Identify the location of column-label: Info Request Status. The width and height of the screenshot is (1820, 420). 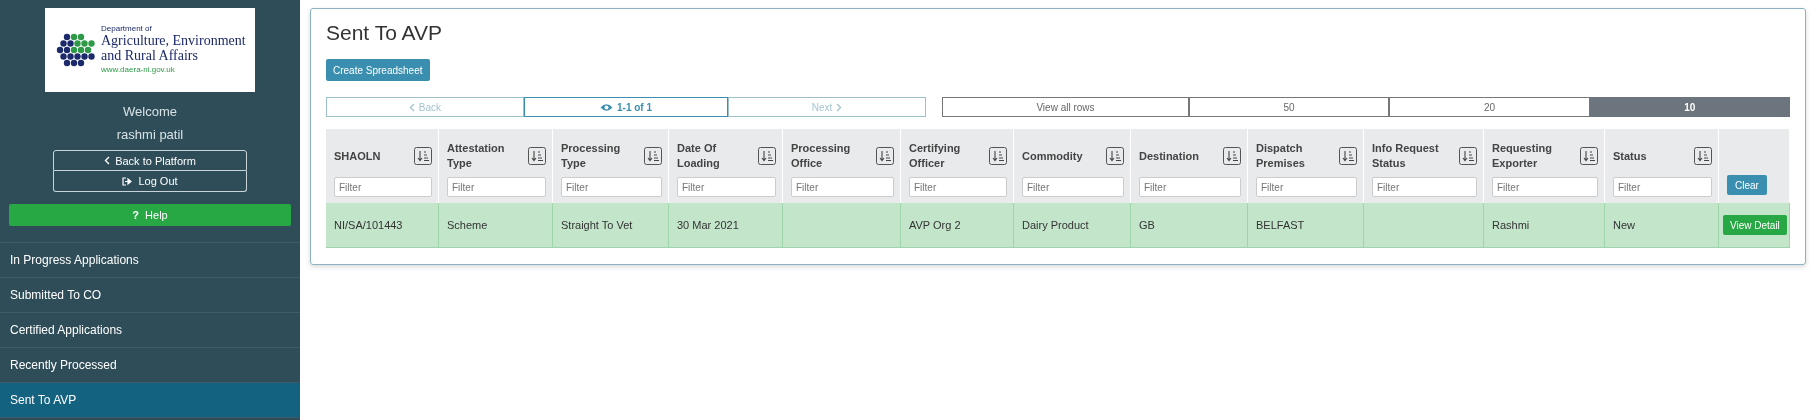
(1406, 156).